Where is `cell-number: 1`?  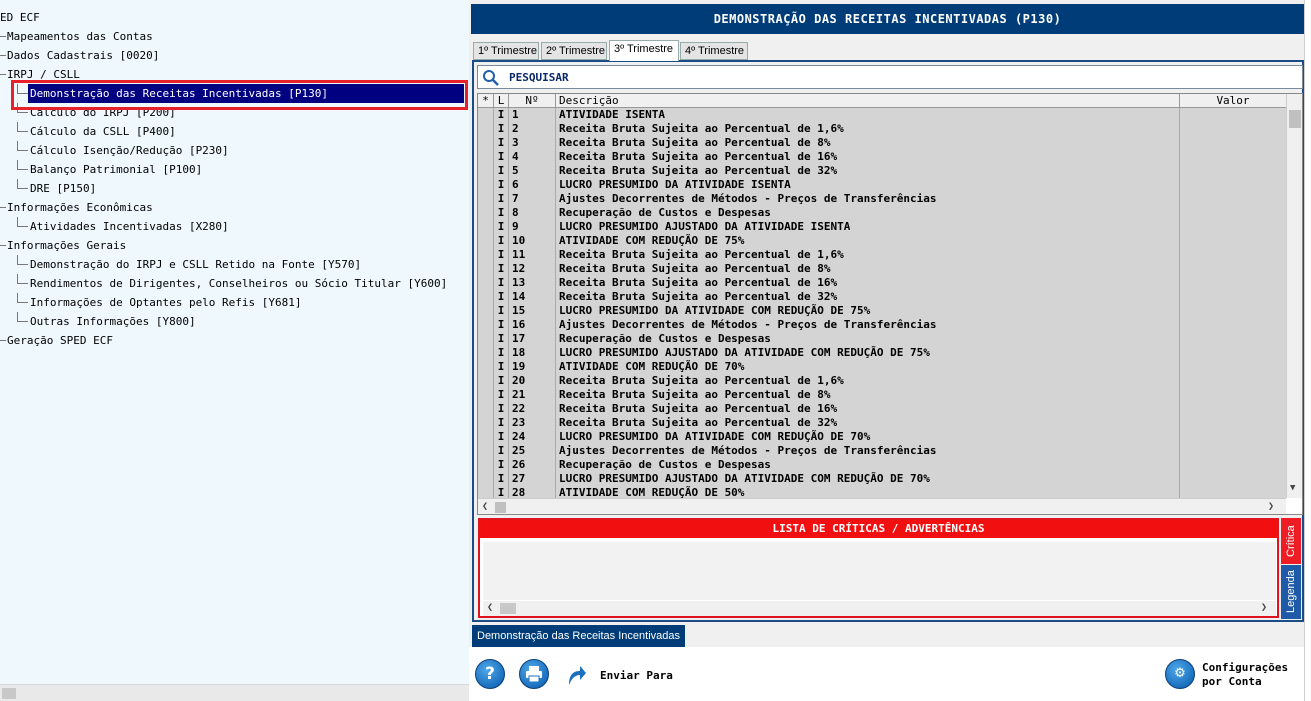
cell-number: 1 is located at coordinates (532, 115).